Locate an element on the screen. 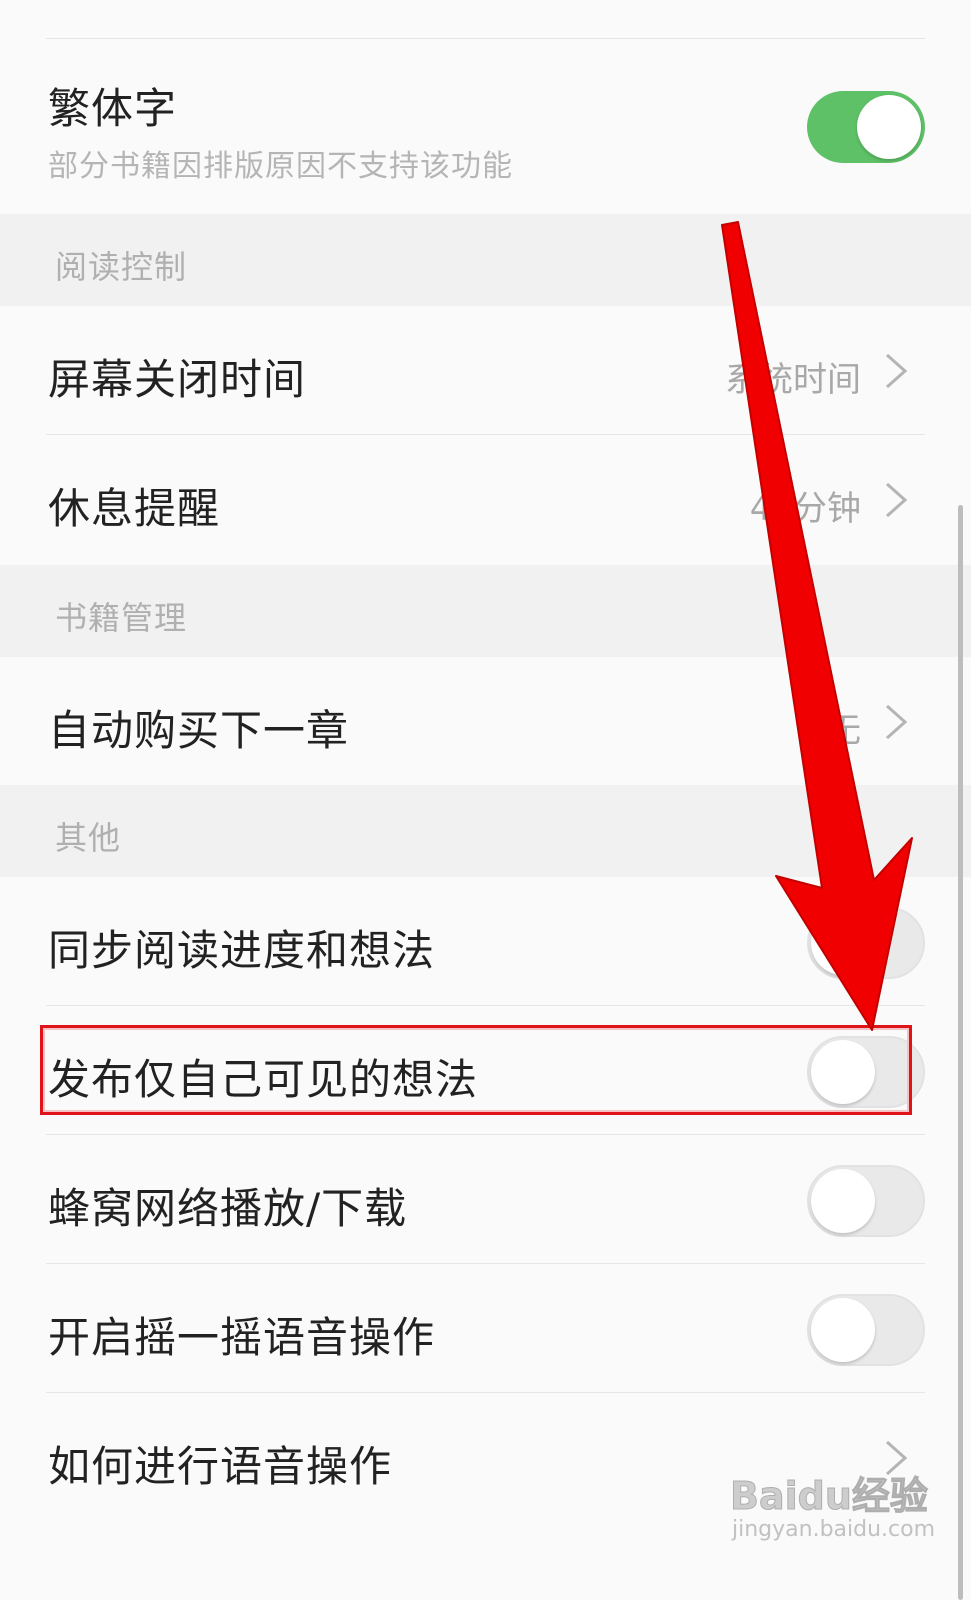 Image resolution: width=971 pixels, height=1600 pixels. section-other-title: 其他 is located at coordinates (88, 838).